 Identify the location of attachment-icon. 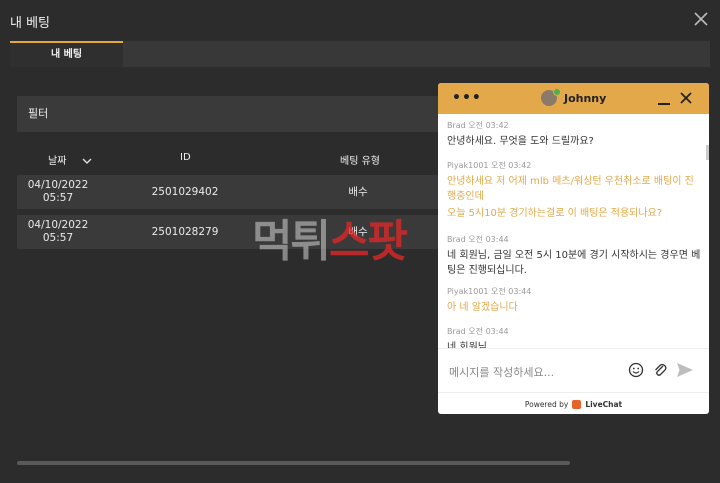
(660, 370).